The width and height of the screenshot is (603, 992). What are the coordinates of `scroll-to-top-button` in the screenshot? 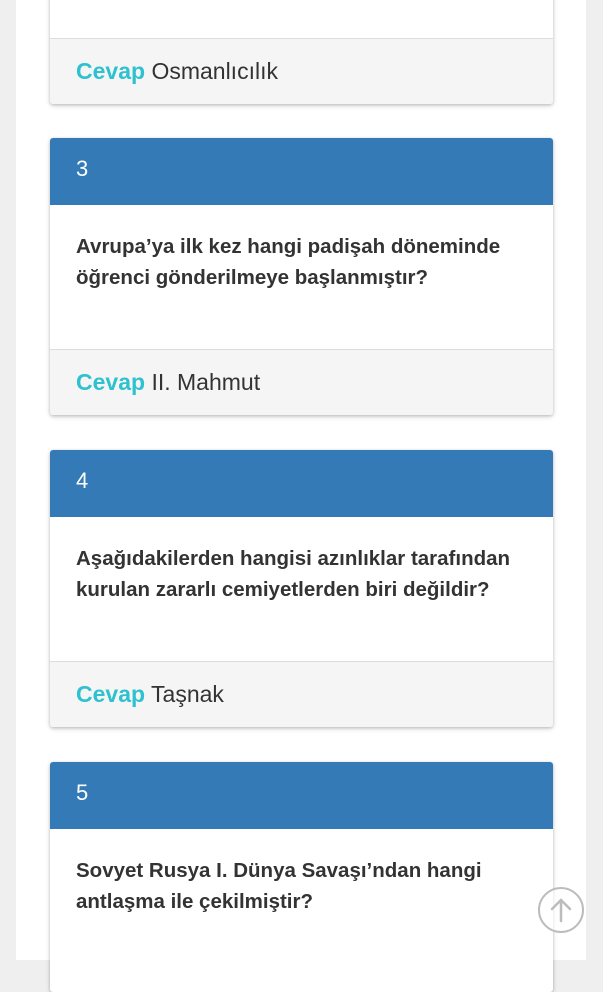 It's located at (561, 910).